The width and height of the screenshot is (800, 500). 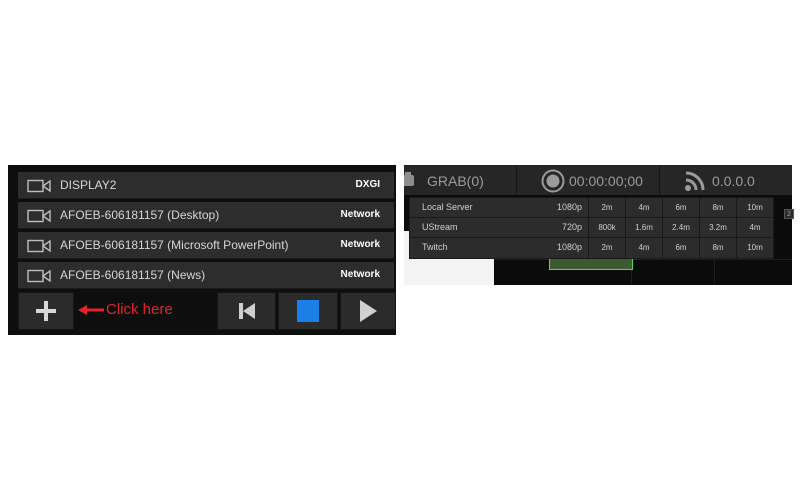 I want to click on stop-button, so click(x=308, y=311).